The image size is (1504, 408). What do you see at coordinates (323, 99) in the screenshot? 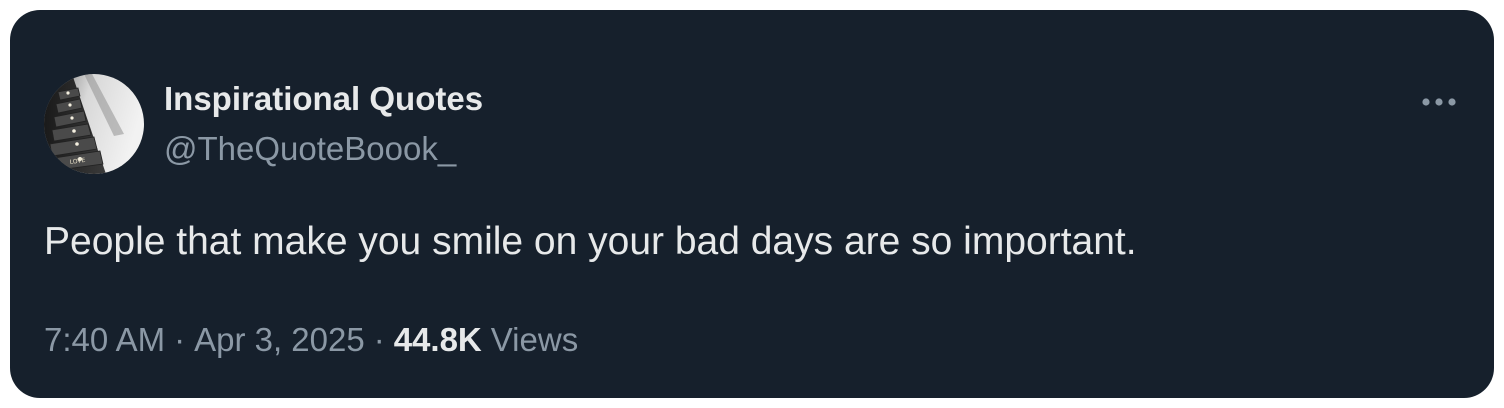
I see `author-display-name: Inspirational Quotes` at bounding box center [323, 99].